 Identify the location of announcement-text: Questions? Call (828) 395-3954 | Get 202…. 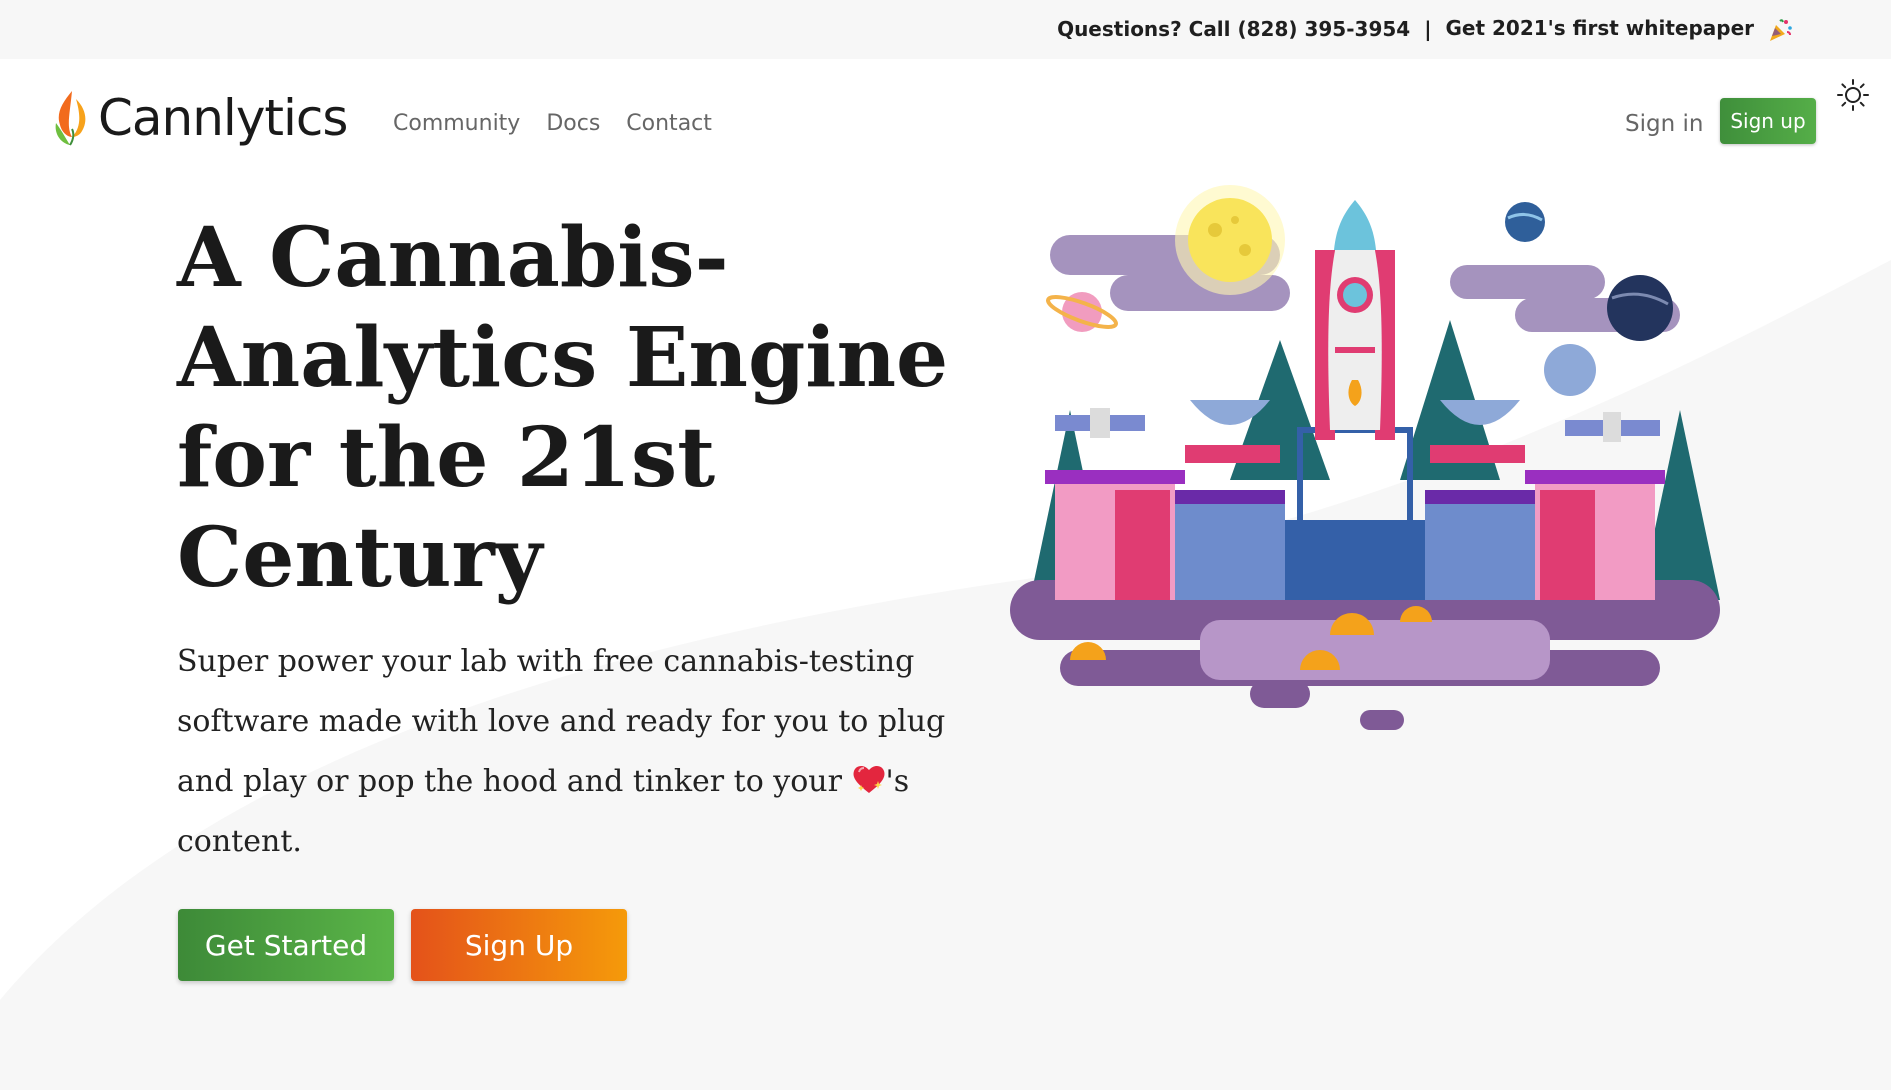
(1425, 29).